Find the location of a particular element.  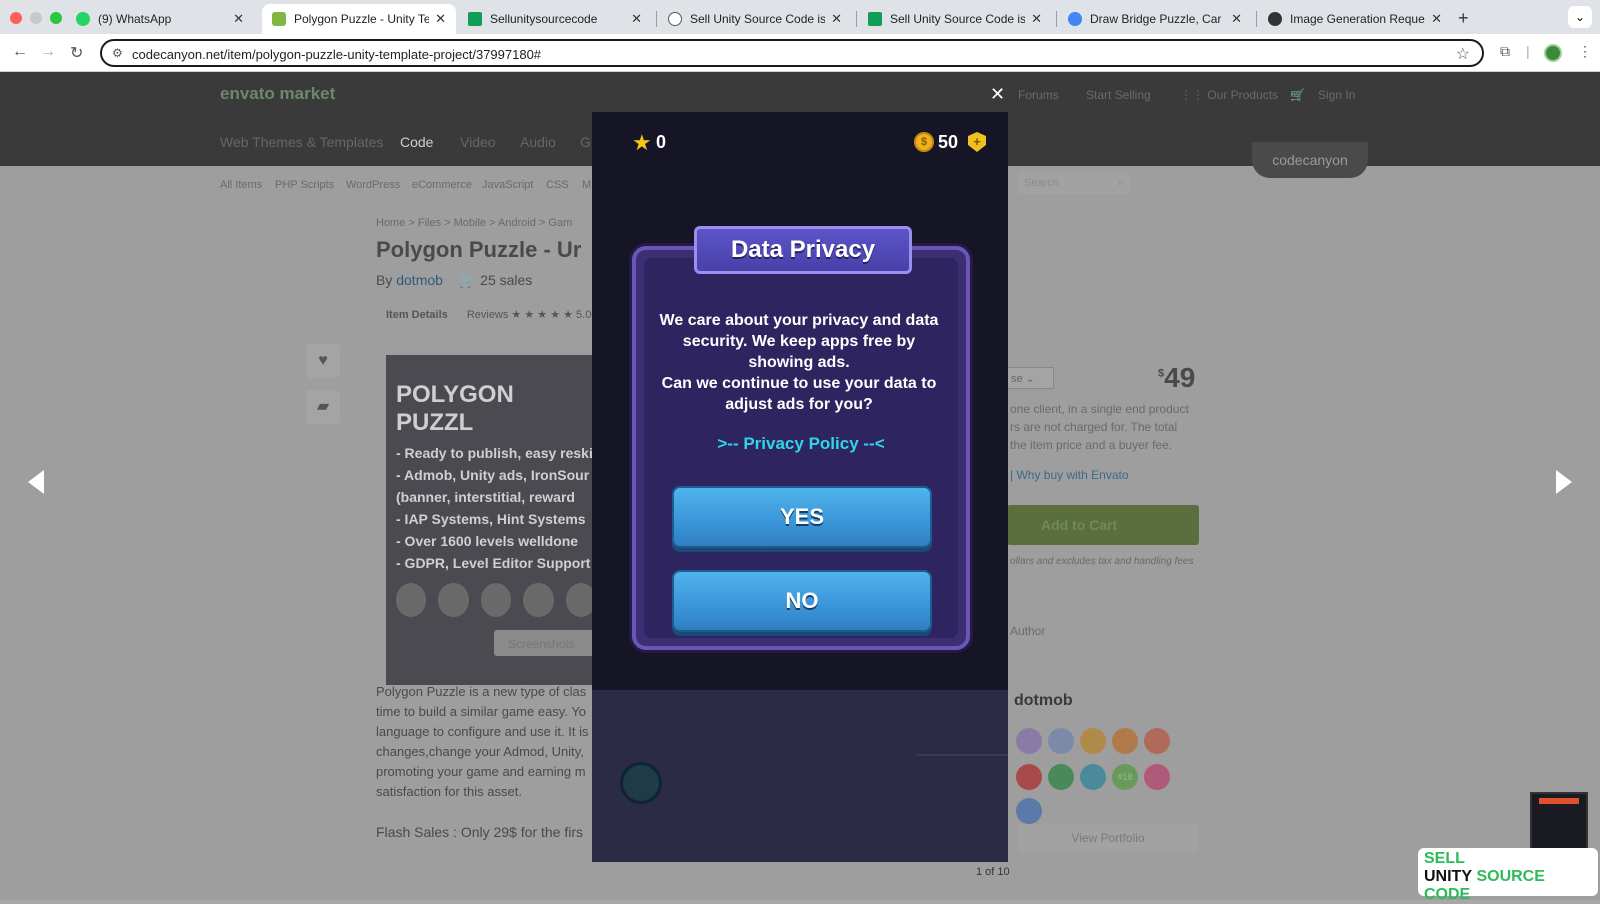

nav-audio: Audio is located at coordinates (538, 142).